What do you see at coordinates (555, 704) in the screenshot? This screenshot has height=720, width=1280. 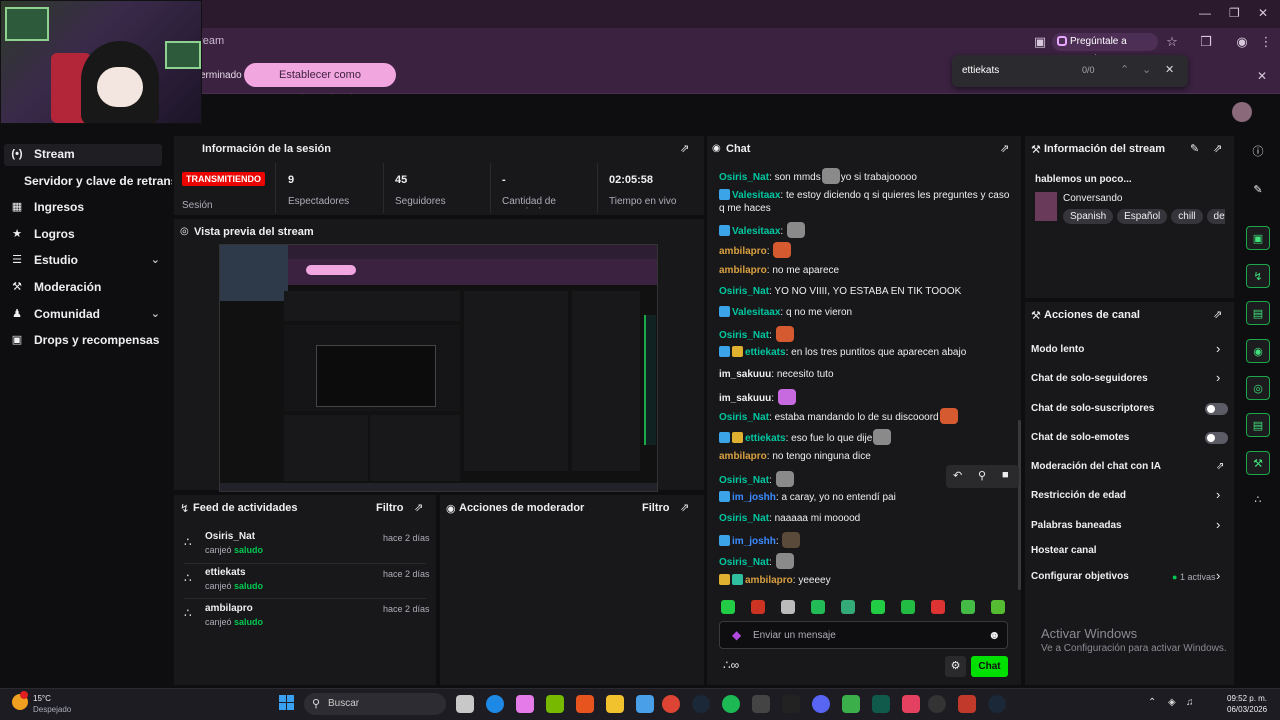 I see `nvidia-icon` at bounding box center [555, 704].